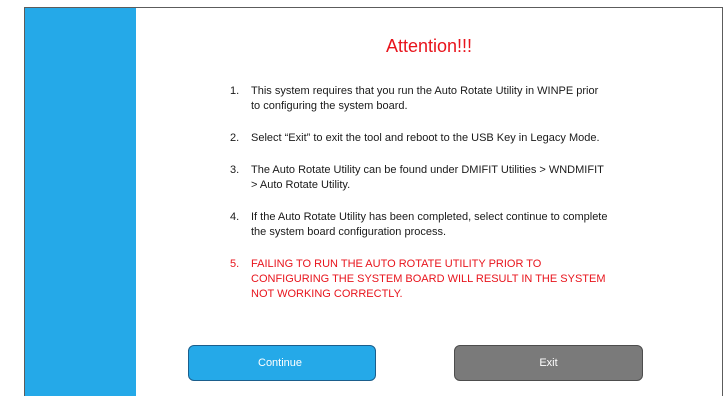 This screenshot has height=396, width=727. I want to click on item-number: 4., so click(235, 217).